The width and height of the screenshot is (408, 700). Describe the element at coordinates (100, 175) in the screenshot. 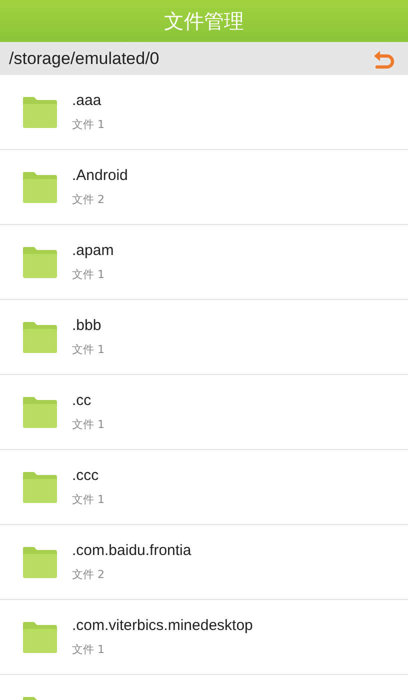

I see `folder-name: .Android` at that location.